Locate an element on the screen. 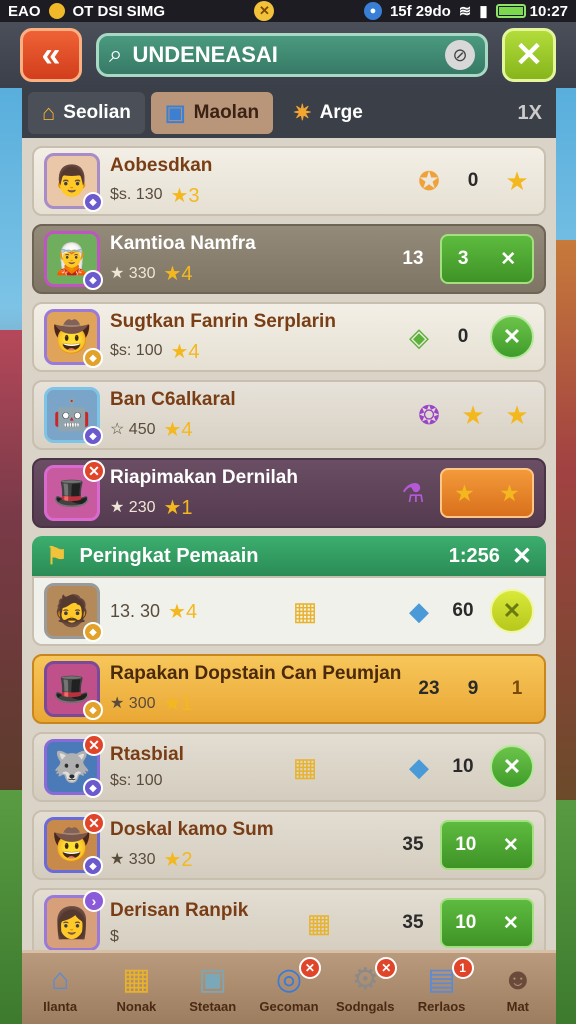 The image size is (576, 1024). row-count: 35 is located at coordinates (413, 922).